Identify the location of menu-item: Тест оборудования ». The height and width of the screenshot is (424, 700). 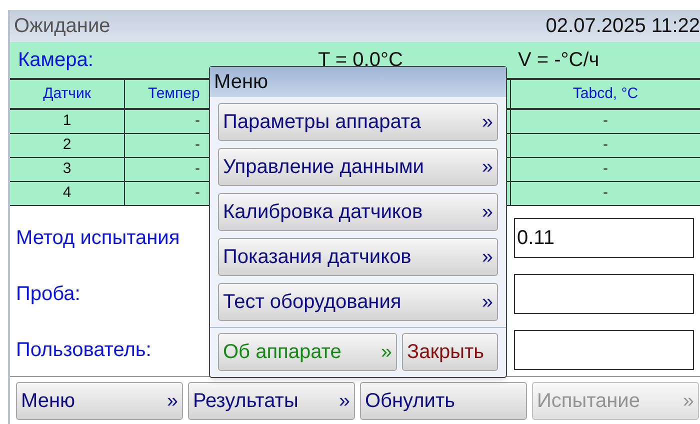
(358, 302).